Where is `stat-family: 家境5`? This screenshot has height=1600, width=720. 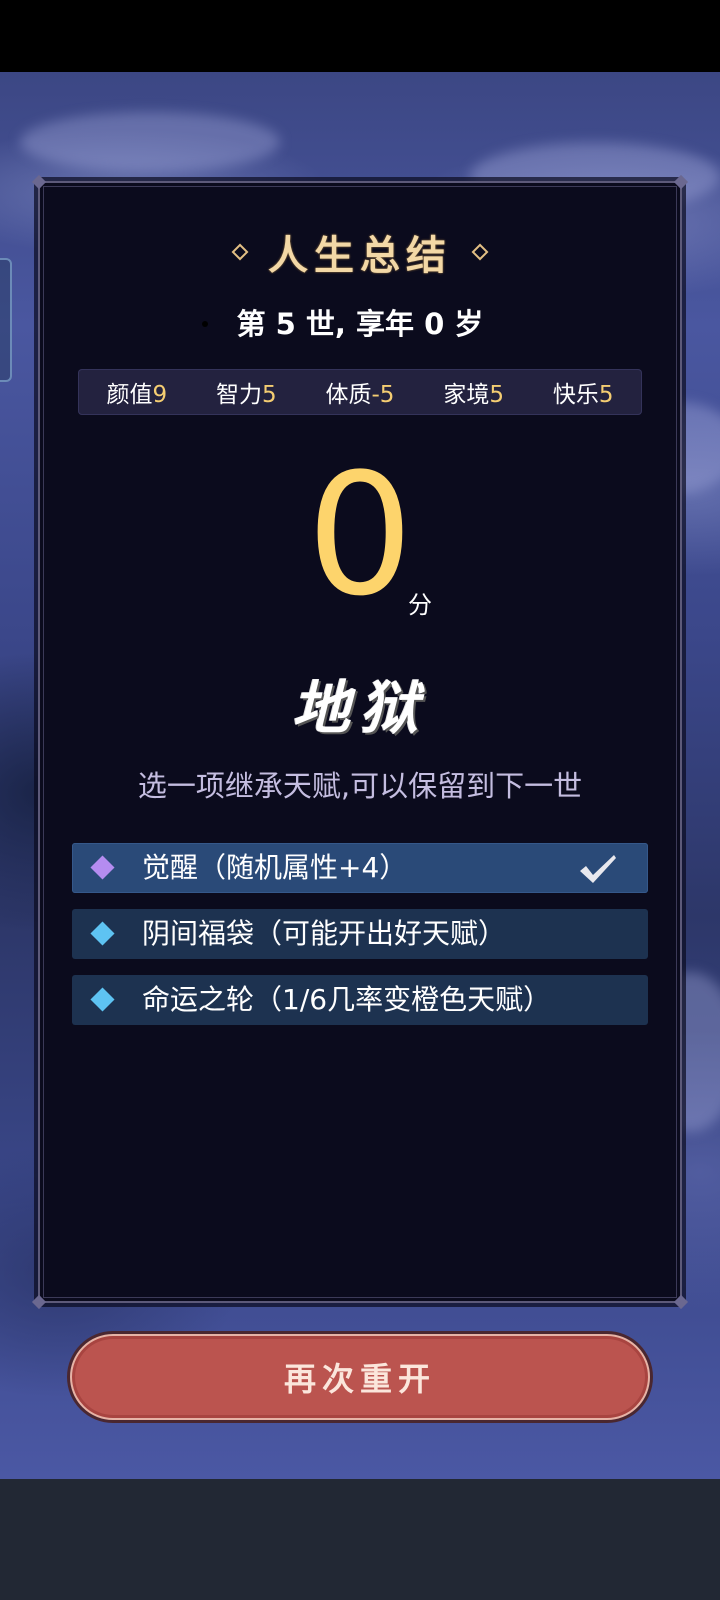 stat-family: 家境5 is located at coordinates (473, 392).